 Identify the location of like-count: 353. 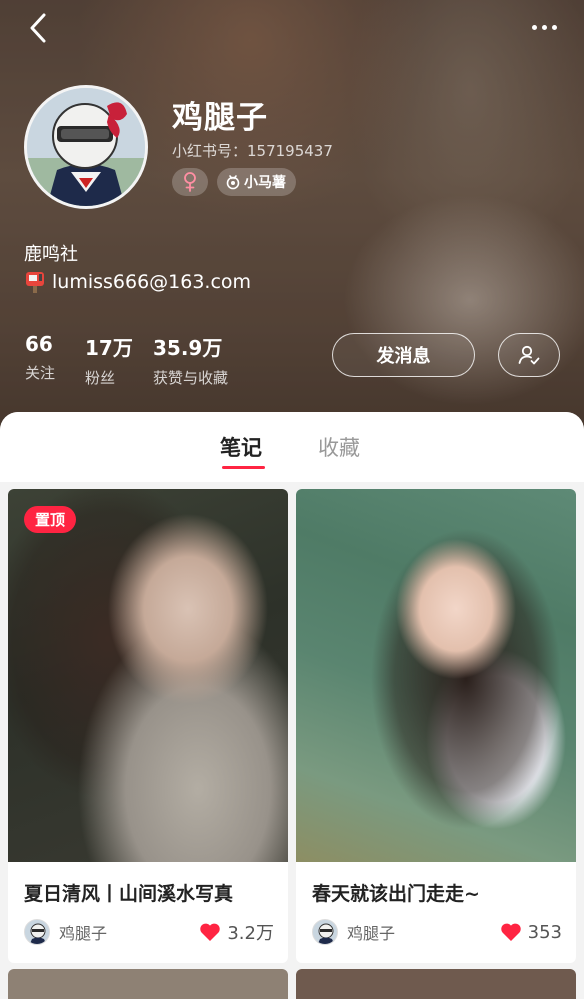
(531, 932).